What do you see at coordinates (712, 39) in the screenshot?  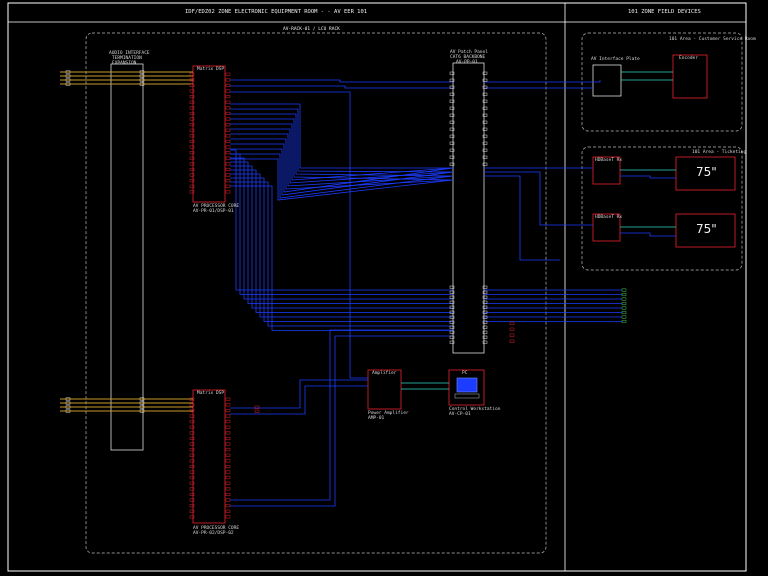 I see `room-one-title: 101 Area - Customer Service Room` at bounding box center [712, 39].